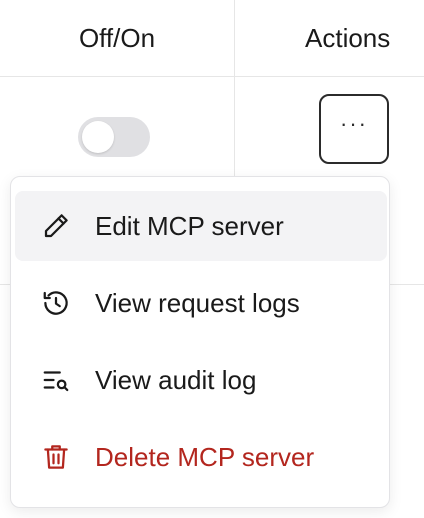 This screenshot has height=518, width=424. I want to click on menu-item-label: View audit log, so click(176, 379).